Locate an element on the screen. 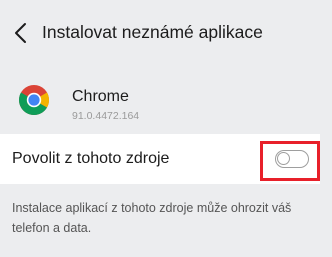 This screenshot has width=332, height=257. chrome-icon is located at coordinates (34, 100).